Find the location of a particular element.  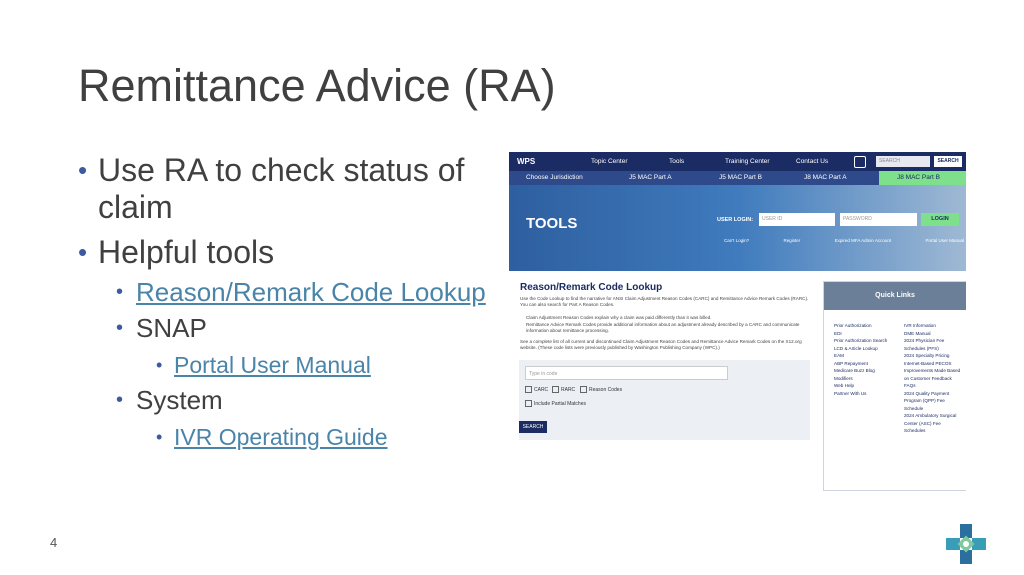

quick-link: Prior Authorization is located at coordinates (864, 326).